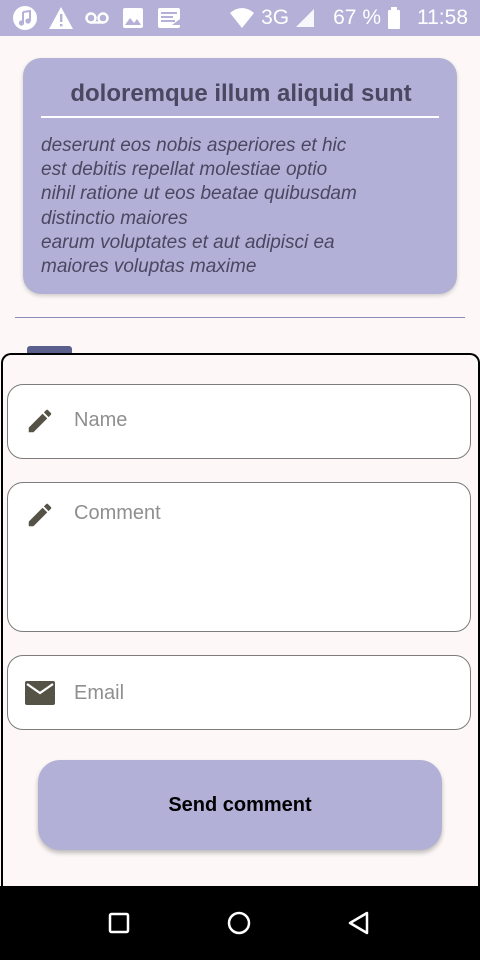 The width and height of the screenshot is (480, 960). Describe the element at coordinates (264, 693) in the screenshot. I see `email-input` at that location.